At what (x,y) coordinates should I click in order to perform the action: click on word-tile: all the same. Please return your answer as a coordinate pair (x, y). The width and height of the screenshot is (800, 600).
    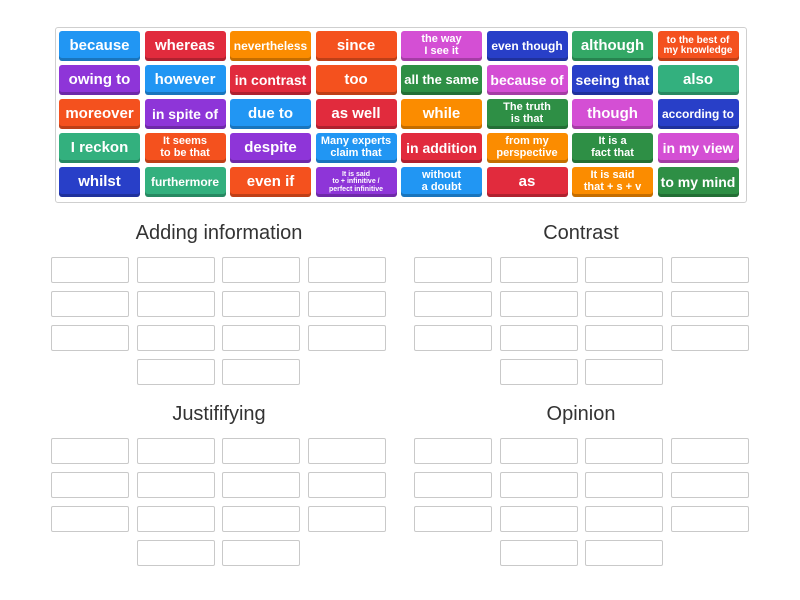
    Looking at the image, I should click on (441, 80).